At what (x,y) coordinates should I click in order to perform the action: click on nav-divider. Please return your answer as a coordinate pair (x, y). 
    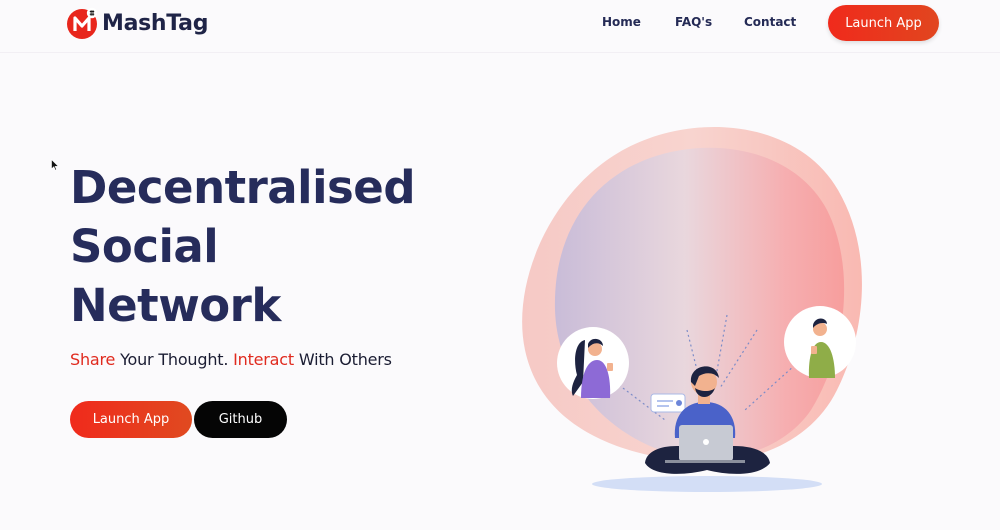
    Looking at the image, I should click on (500, 52).